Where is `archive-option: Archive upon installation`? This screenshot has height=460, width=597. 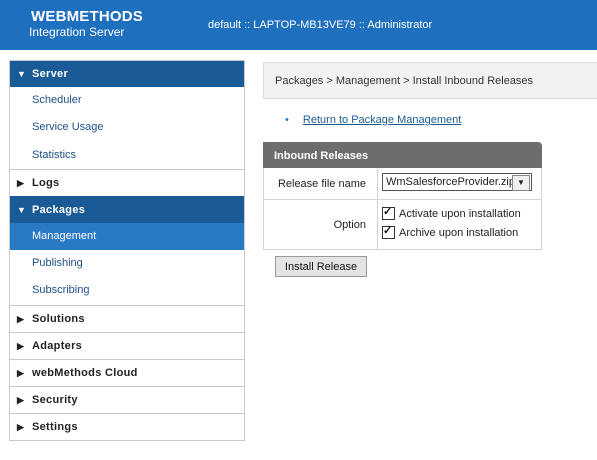
archive-option: Archive upon installation is located at coordinates (461, 232).